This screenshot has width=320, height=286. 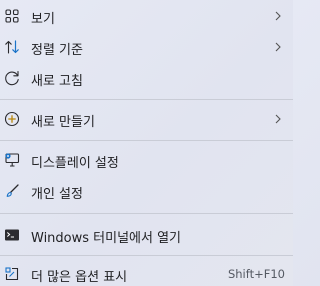 What do you see at coordinates (256, 274) in the screenshot?
I see `shortcut-hint: Shift+F10` at bounding box center [256, 274].